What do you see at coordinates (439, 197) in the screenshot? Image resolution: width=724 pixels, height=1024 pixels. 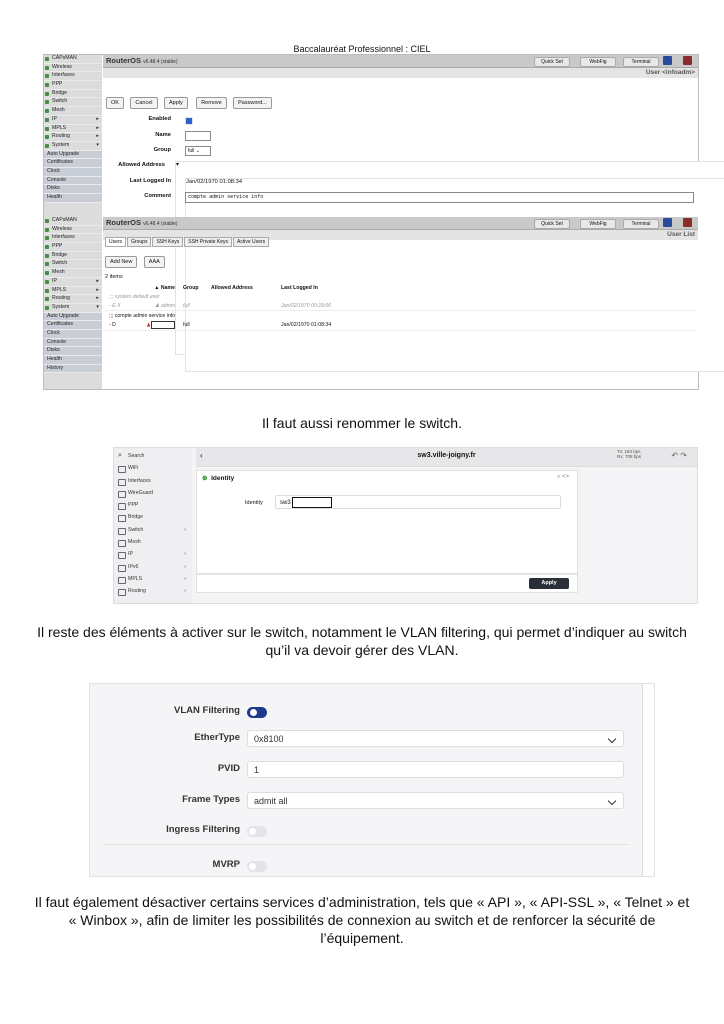 I see `comment-textarea: compte admin service info` at bounding box center [439, 197].